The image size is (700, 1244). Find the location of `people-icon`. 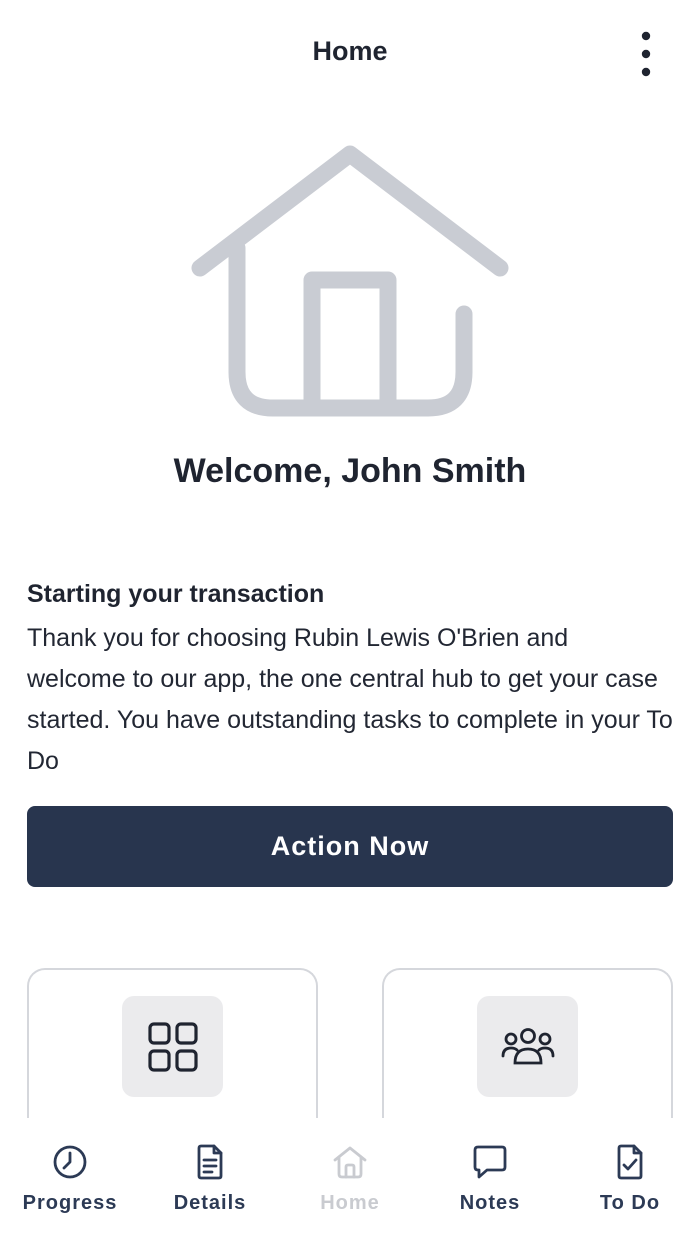

people-icon is located at coordinates (527, 1045).